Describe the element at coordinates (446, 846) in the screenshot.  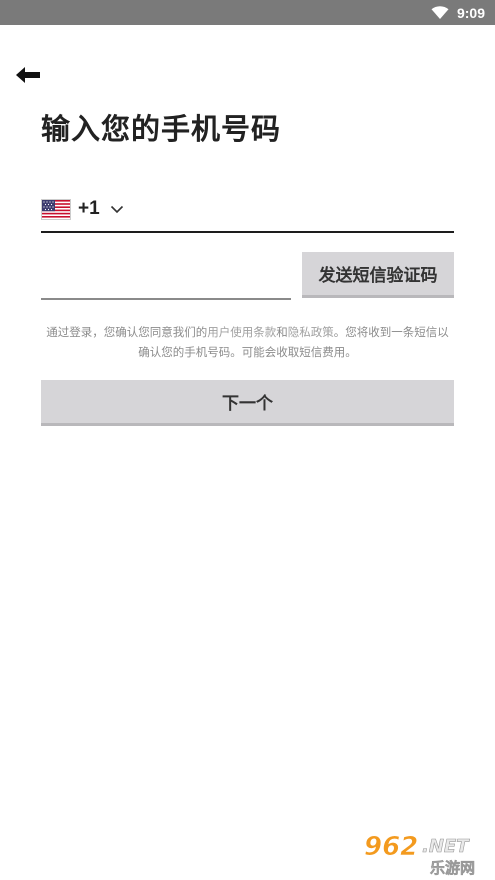
I see `svg-text: .NET` at that location.